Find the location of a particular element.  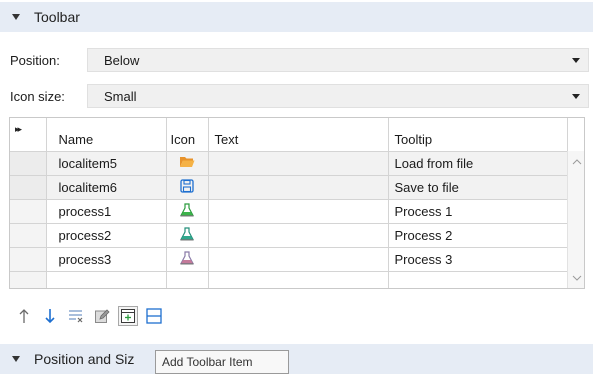

column-header-tooltip: Tooltip is located at coordinates (478, 135).